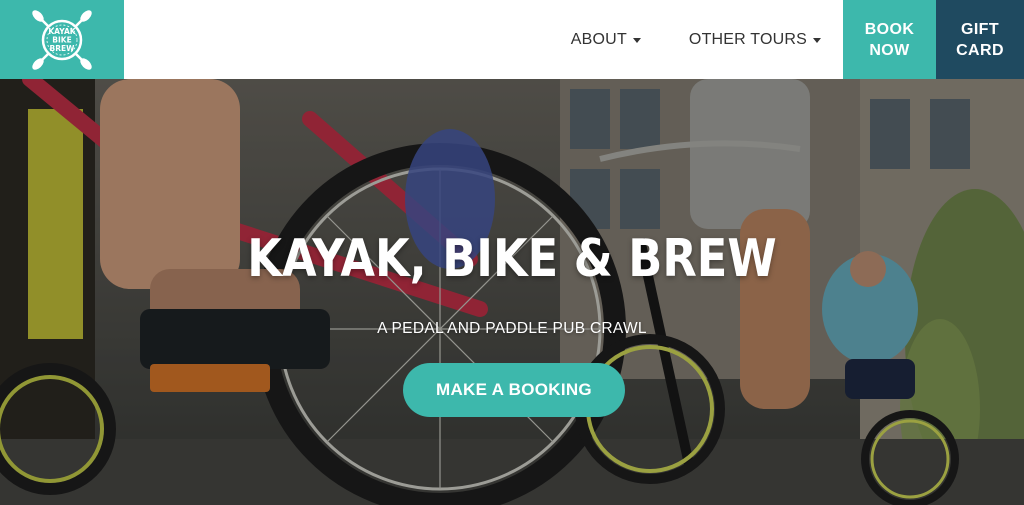 Image resolution: width=1024 pixels, height=505 pixels. What do you see at coordinates (980, 39) in the screenshot?
I see `gift-card-button: GIFT CARD` at bounding box center [980, 39].